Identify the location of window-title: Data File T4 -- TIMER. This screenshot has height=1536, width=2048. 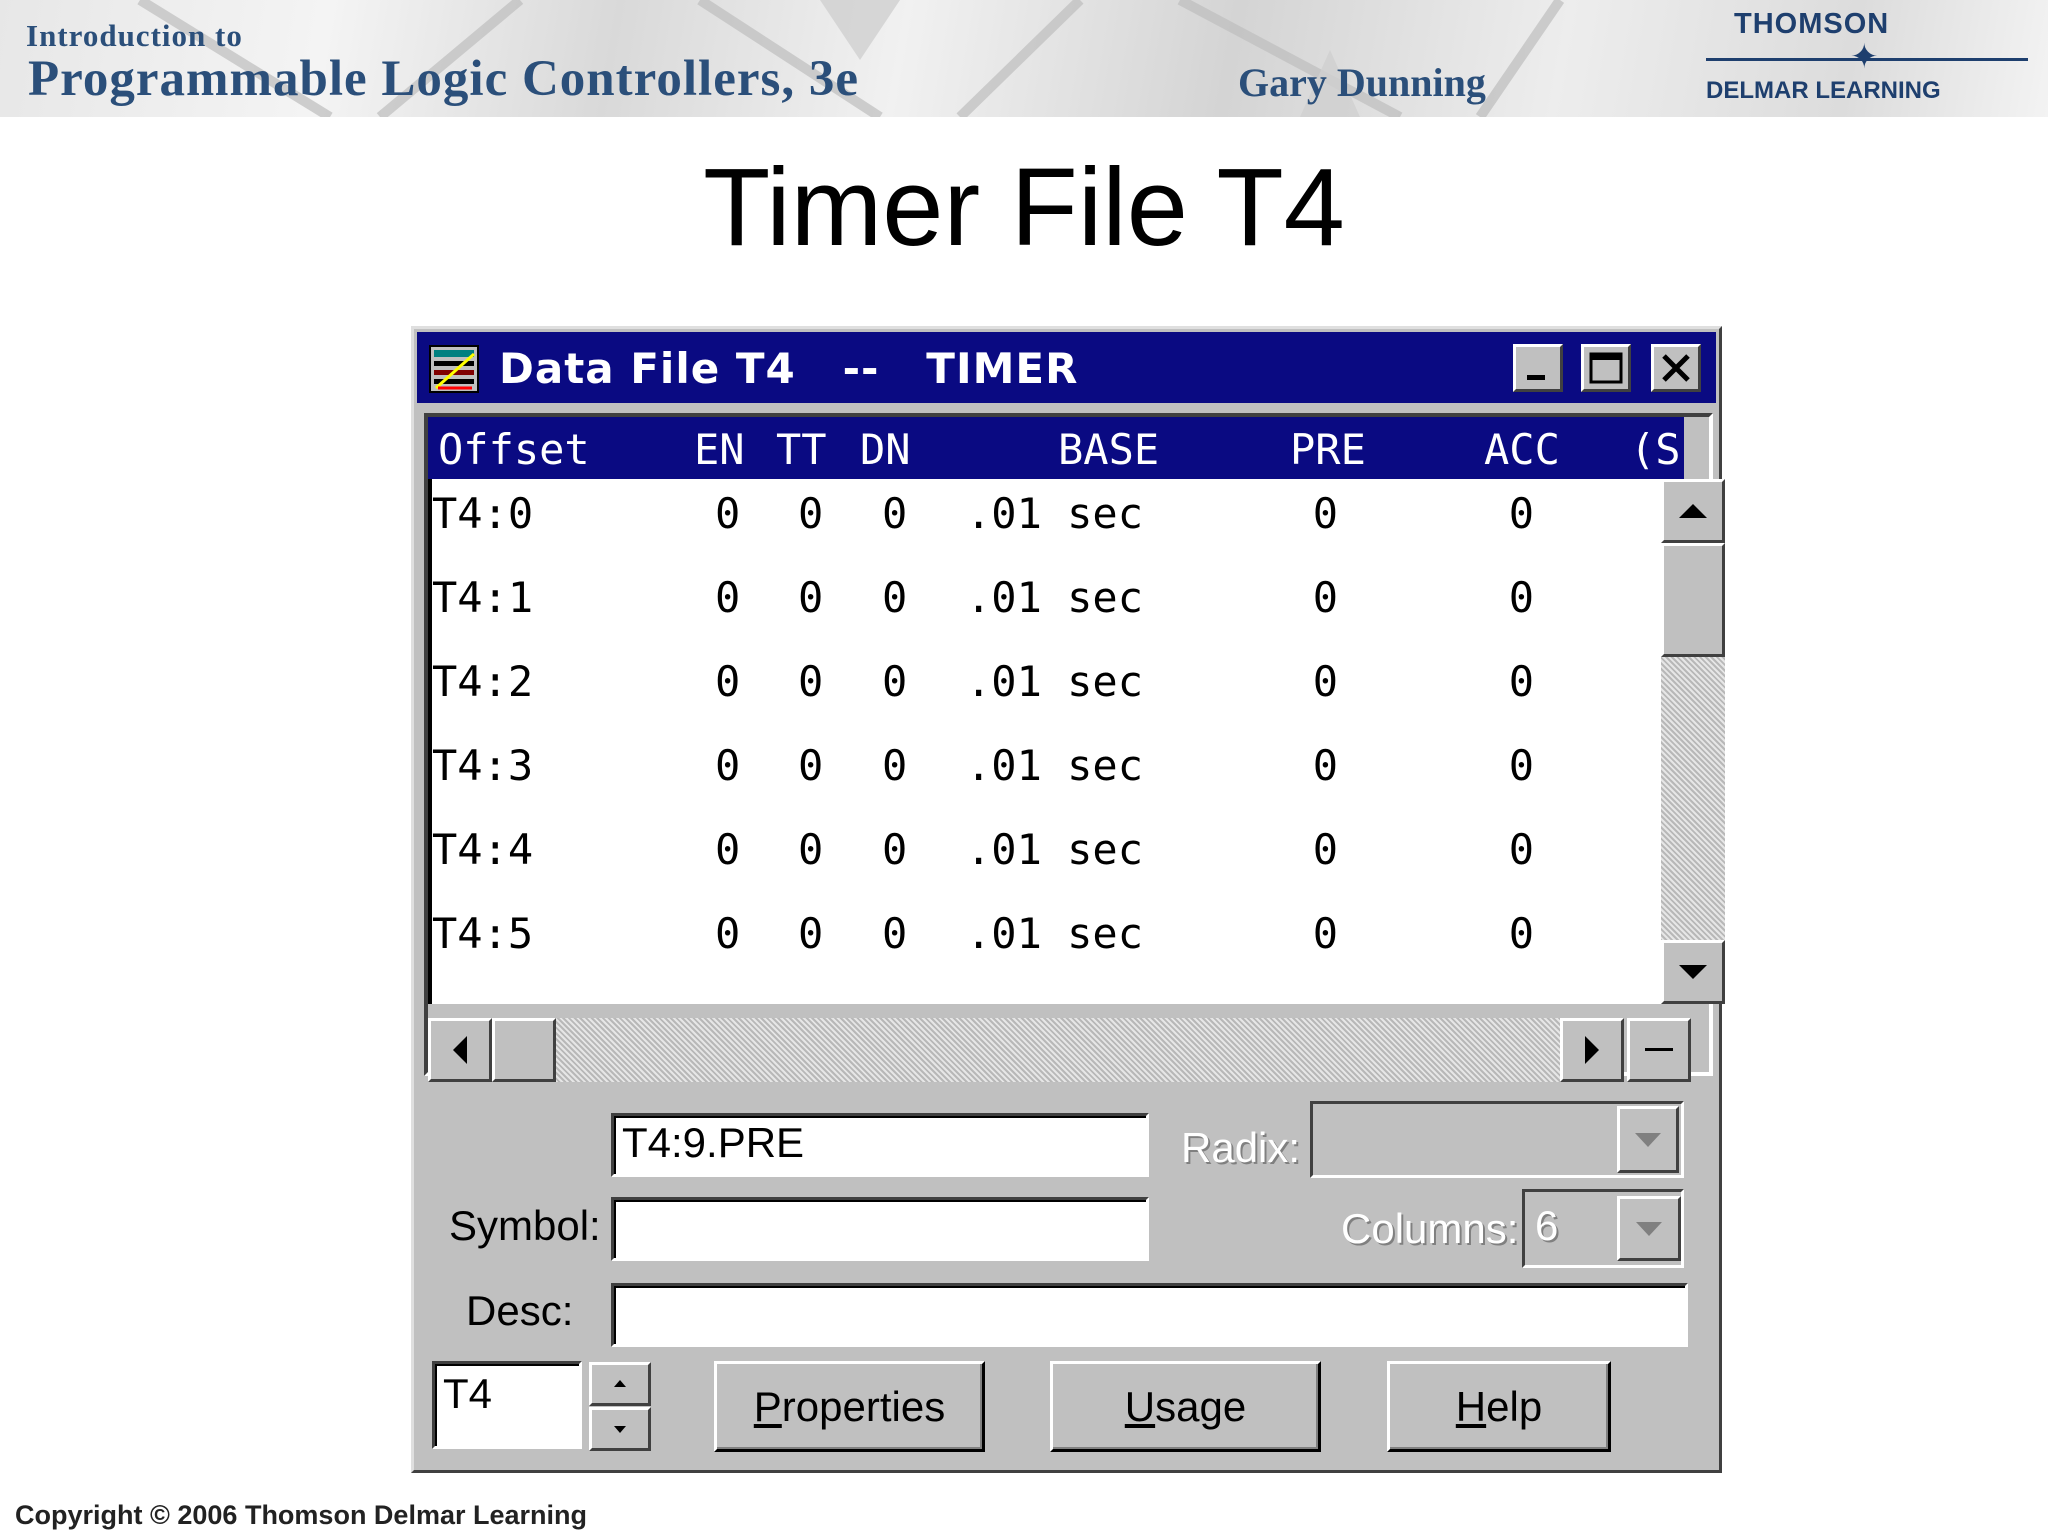
(789, 368).